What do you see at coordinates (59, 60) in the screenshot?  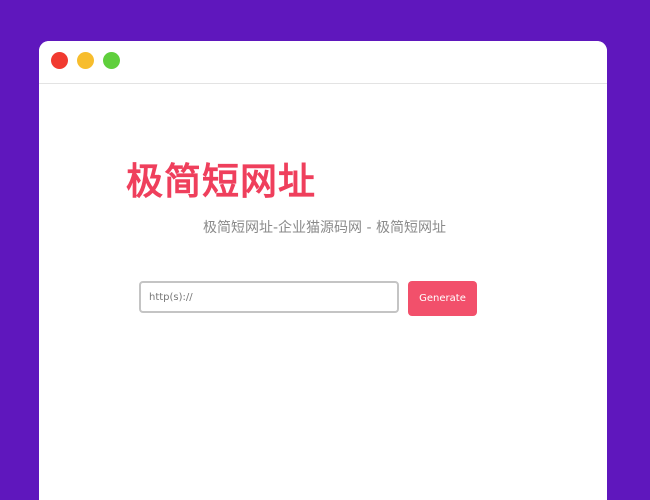 I see `close-window-icon` at bounding box center [59, 60].